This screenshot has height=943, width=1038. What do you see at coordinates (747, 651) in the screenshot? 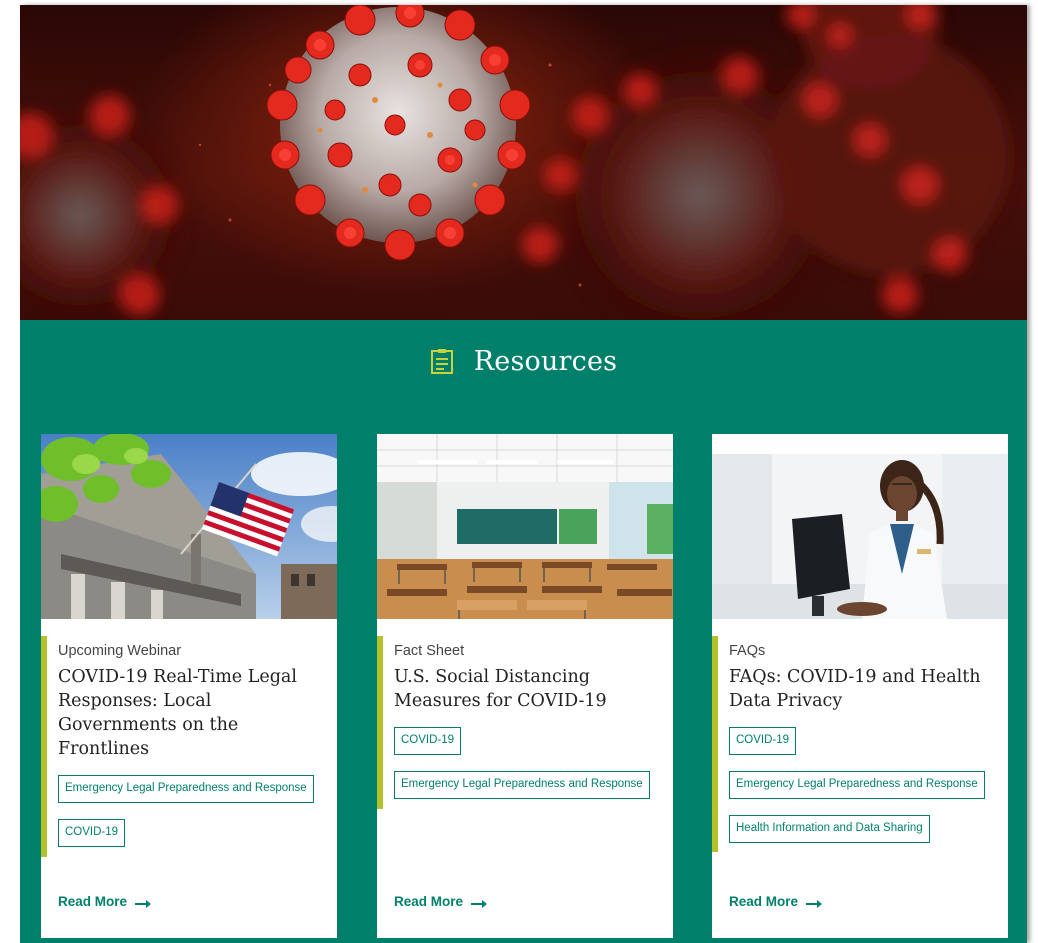
I see `card-category: FAQs` at bounding box center [747, 651].